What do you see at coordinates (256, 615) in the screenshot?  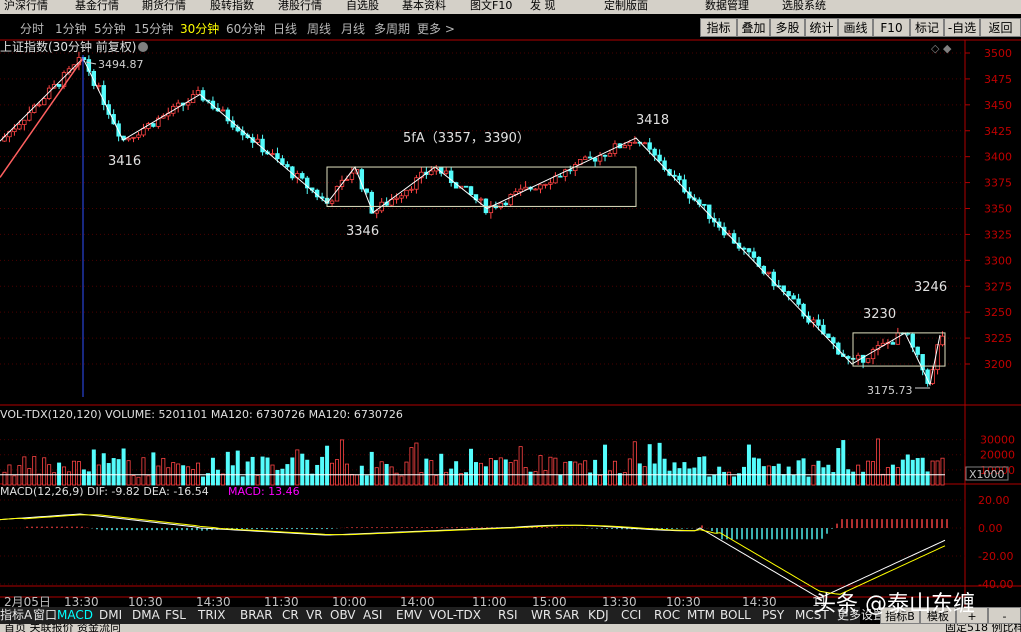 I see `indicator-tab: BRAR` at bounding box center [256, 615].